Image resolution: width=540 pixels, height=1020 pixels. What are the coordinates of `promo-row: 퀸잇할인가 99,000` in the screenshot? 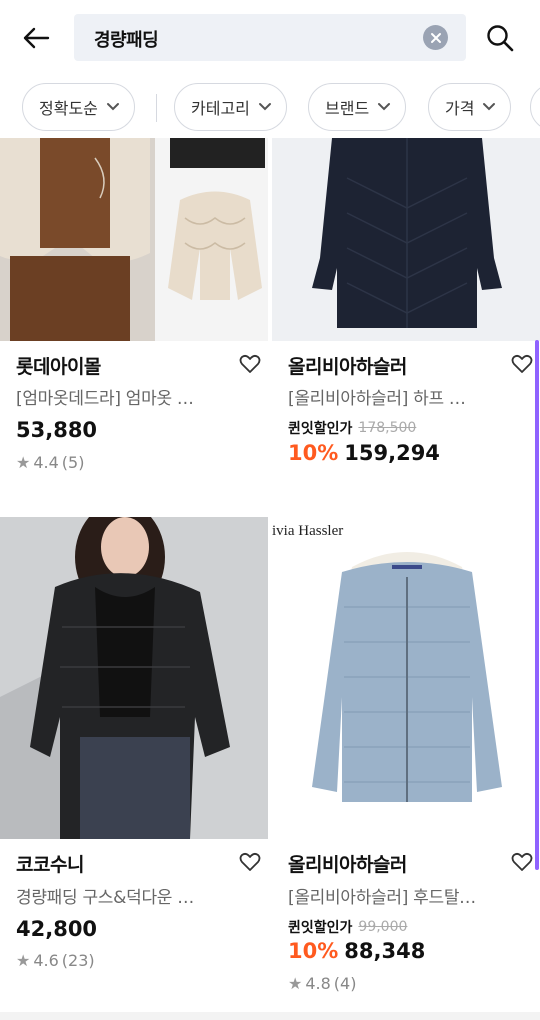 It's located at (347, 927).